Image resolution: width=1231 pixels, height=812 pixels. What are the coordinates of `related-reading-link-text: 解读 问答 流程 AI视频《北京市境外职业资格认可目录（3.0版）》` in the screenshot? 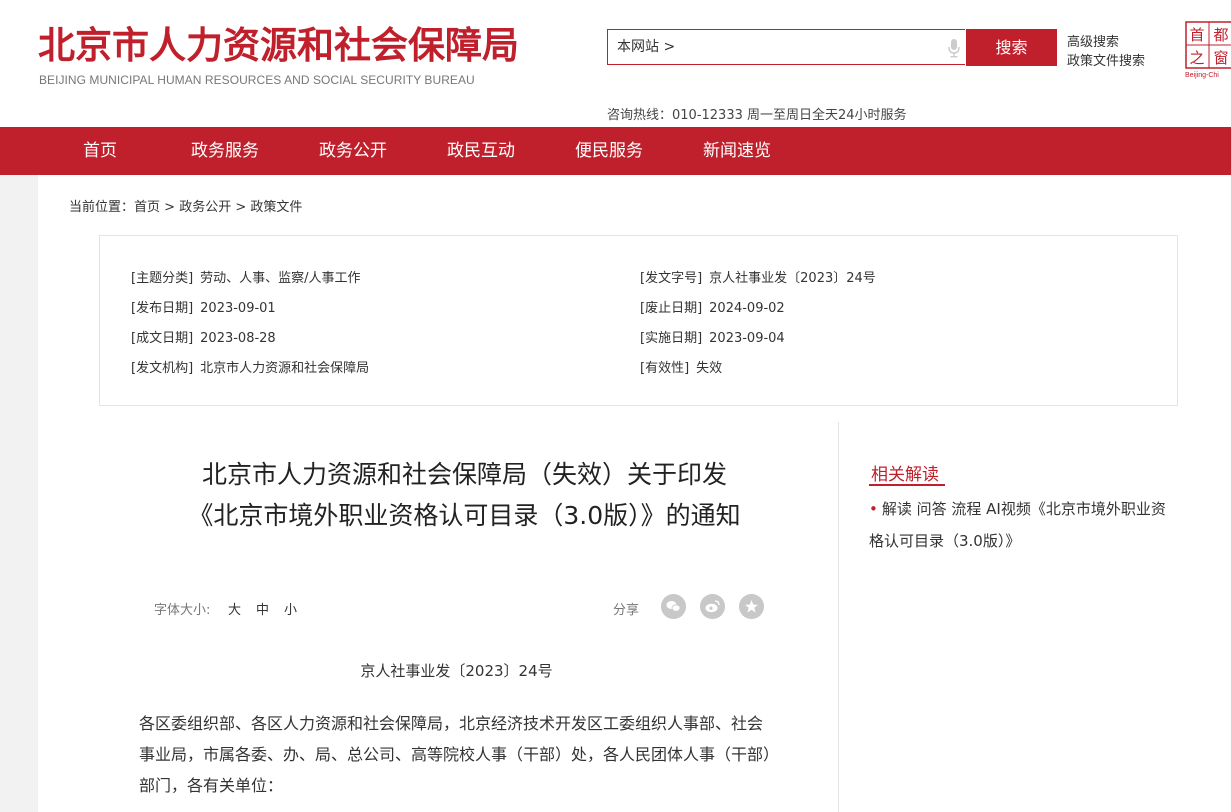 It's located at (1017, 525).